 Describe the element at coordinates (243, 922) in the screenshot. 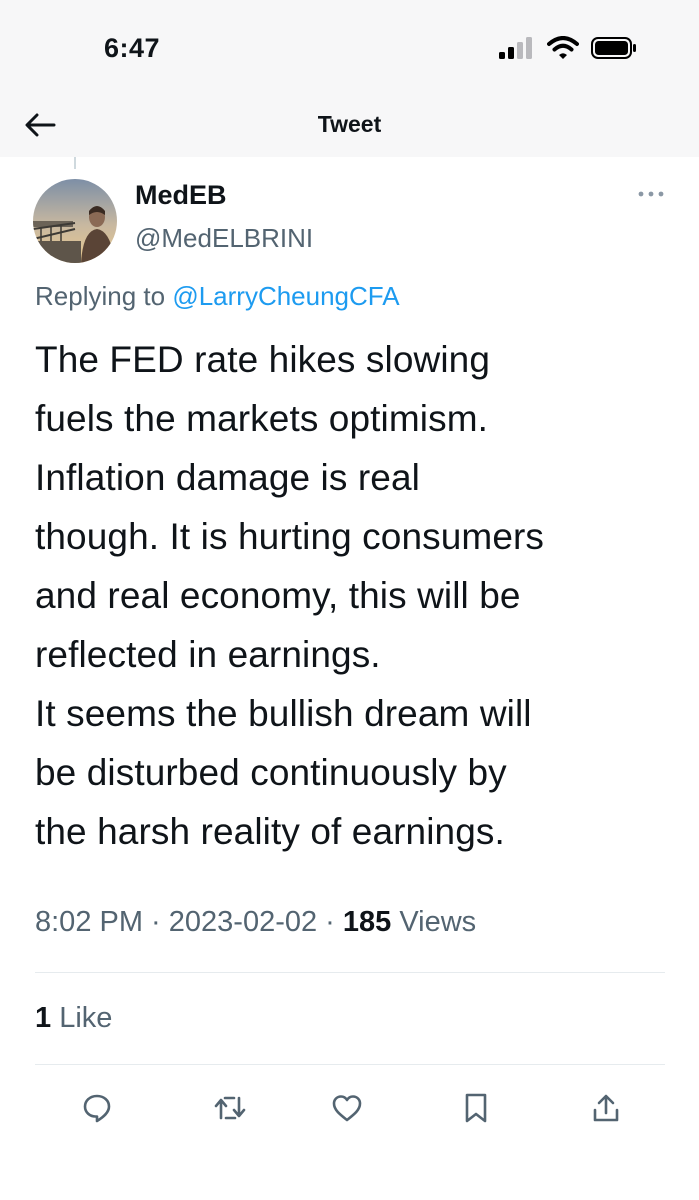

I see `tweet-date: 2023-02-02` at that location.